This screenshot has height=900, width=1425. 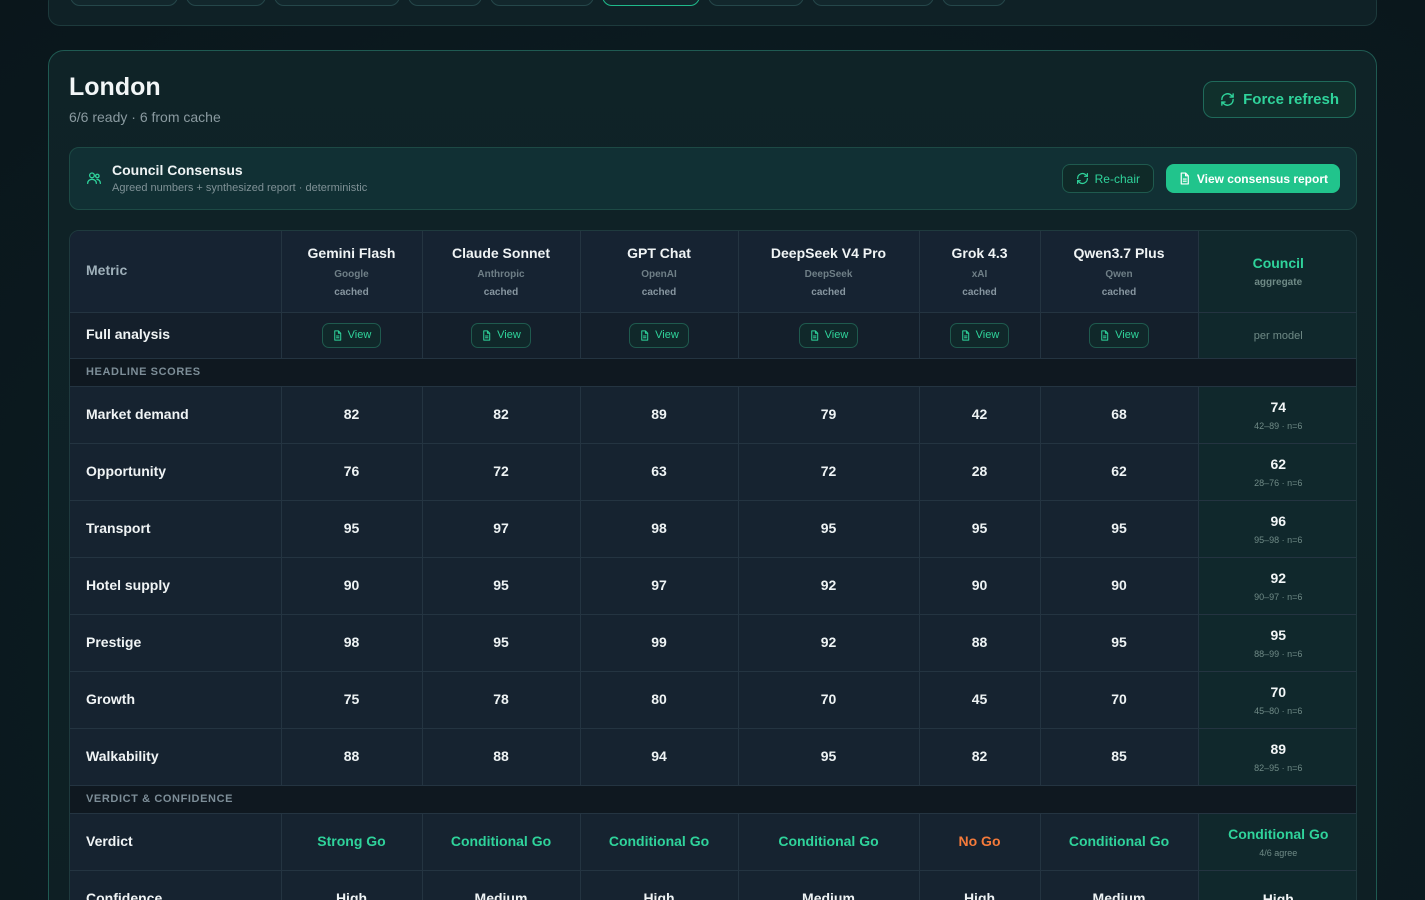 What do you see at coordinates (176, 885) in the screenshot?
I see `row-label: Confidence` at bounding box center [176, 885].